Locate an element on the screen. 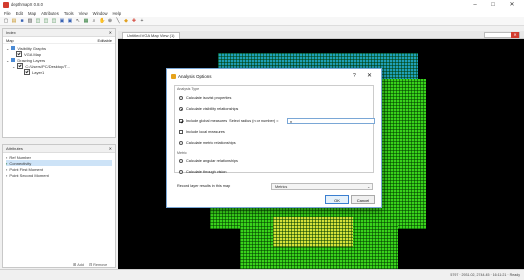 The image size is (524, 280). option-metric: Calculate metric relationships is located at coordinates (207, 143).